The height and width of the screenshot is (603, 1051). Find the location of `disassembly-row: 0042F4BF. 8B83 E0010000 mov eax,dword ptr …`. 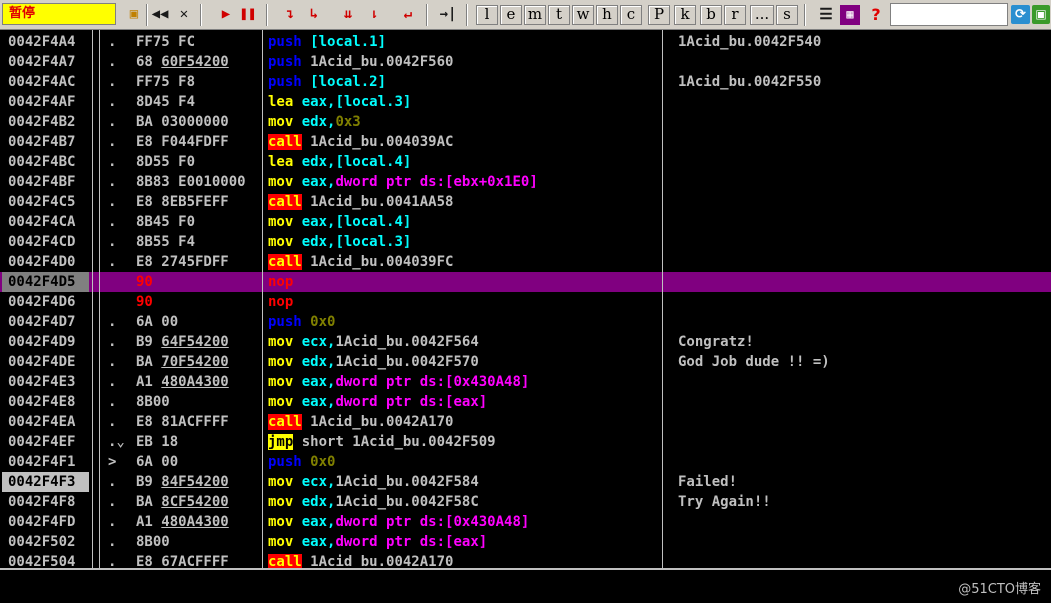

disassembly-row: 0042F4BF. 8B83 E0010000 mov eax,dword ptr … is located at coordinates (525, 182).